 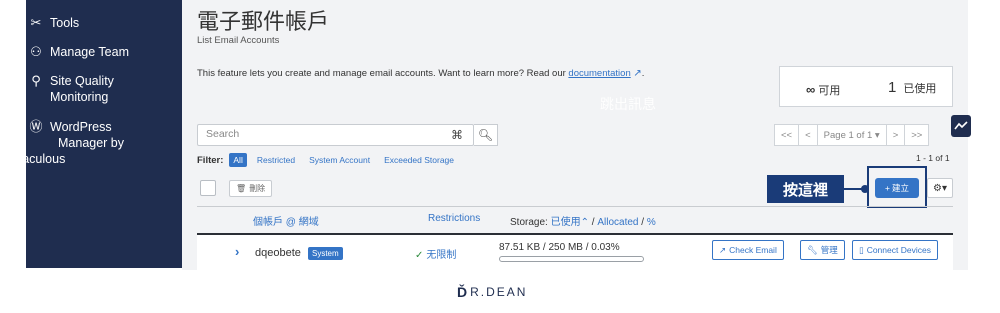 I want to click on search-icon: 🔍︎, so click(x=485, y=135).